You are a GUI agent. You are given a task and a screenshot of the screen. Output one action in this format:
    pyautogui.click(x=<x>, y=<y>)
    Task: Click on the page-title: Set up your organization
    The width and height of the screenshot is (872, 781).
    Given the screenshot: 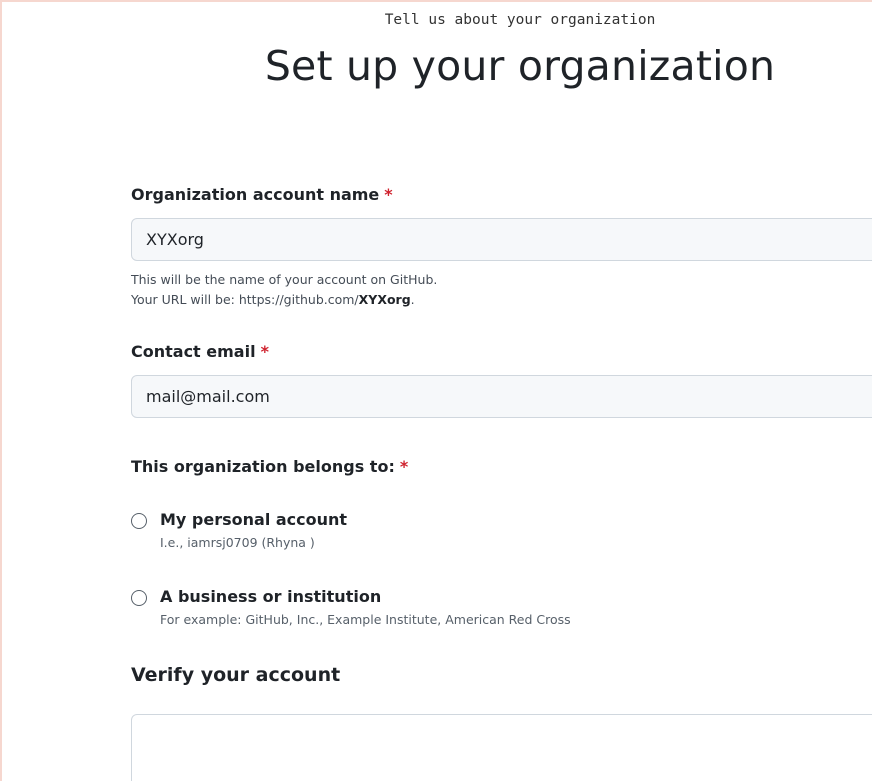 What is the action you would take?
    pyautogui.click(x=520, y=66)
    